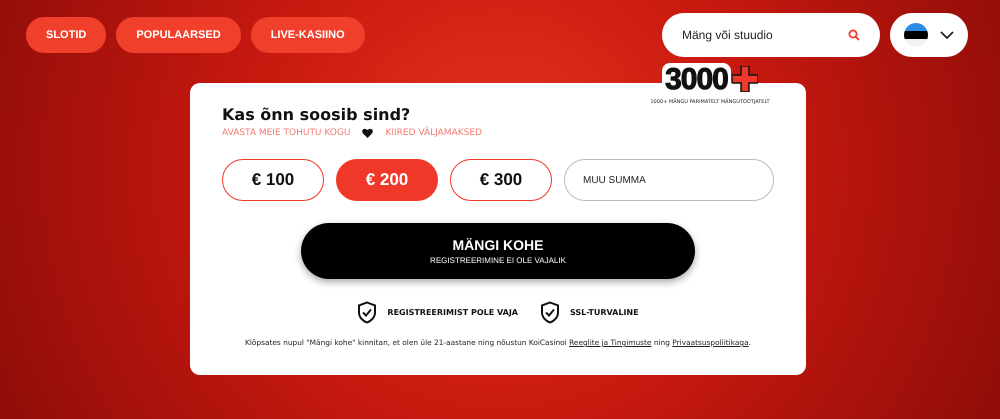  What do you see at coordinates (452, 312) in the screenshot?
I see `badge-label: REGISTREERIMIST POLE VAJA` at bounding box center [452, 312].